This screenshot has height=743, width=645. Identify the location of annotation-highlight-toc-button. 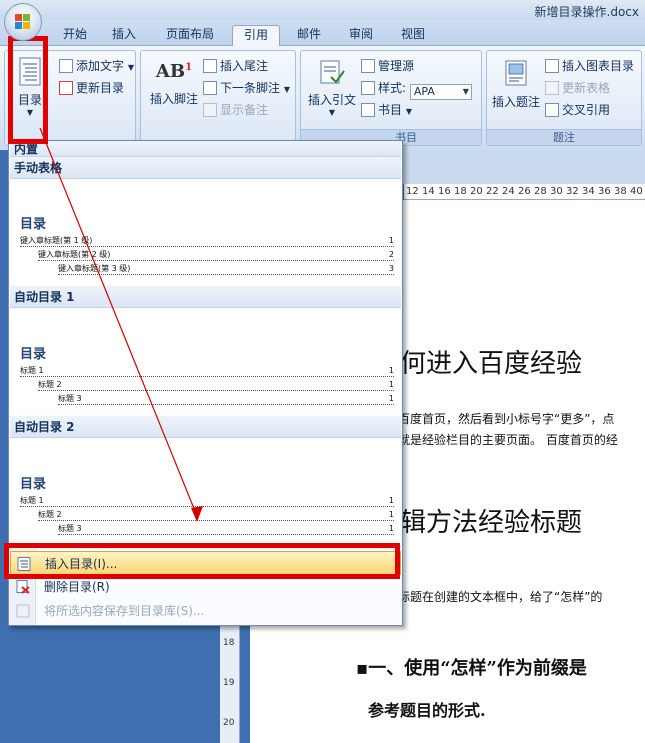
(28, 90).